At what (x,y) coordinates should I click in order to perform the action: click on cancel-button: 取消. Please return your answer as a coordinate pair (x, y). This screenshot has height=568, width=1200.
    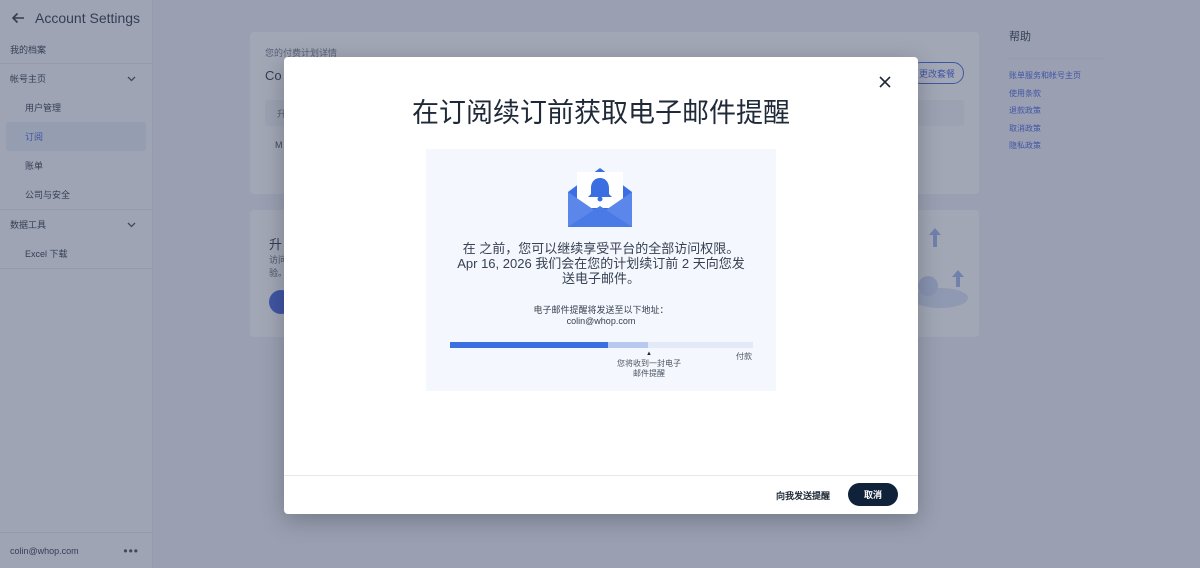
    Looking at the image, I should click on (873, 494).